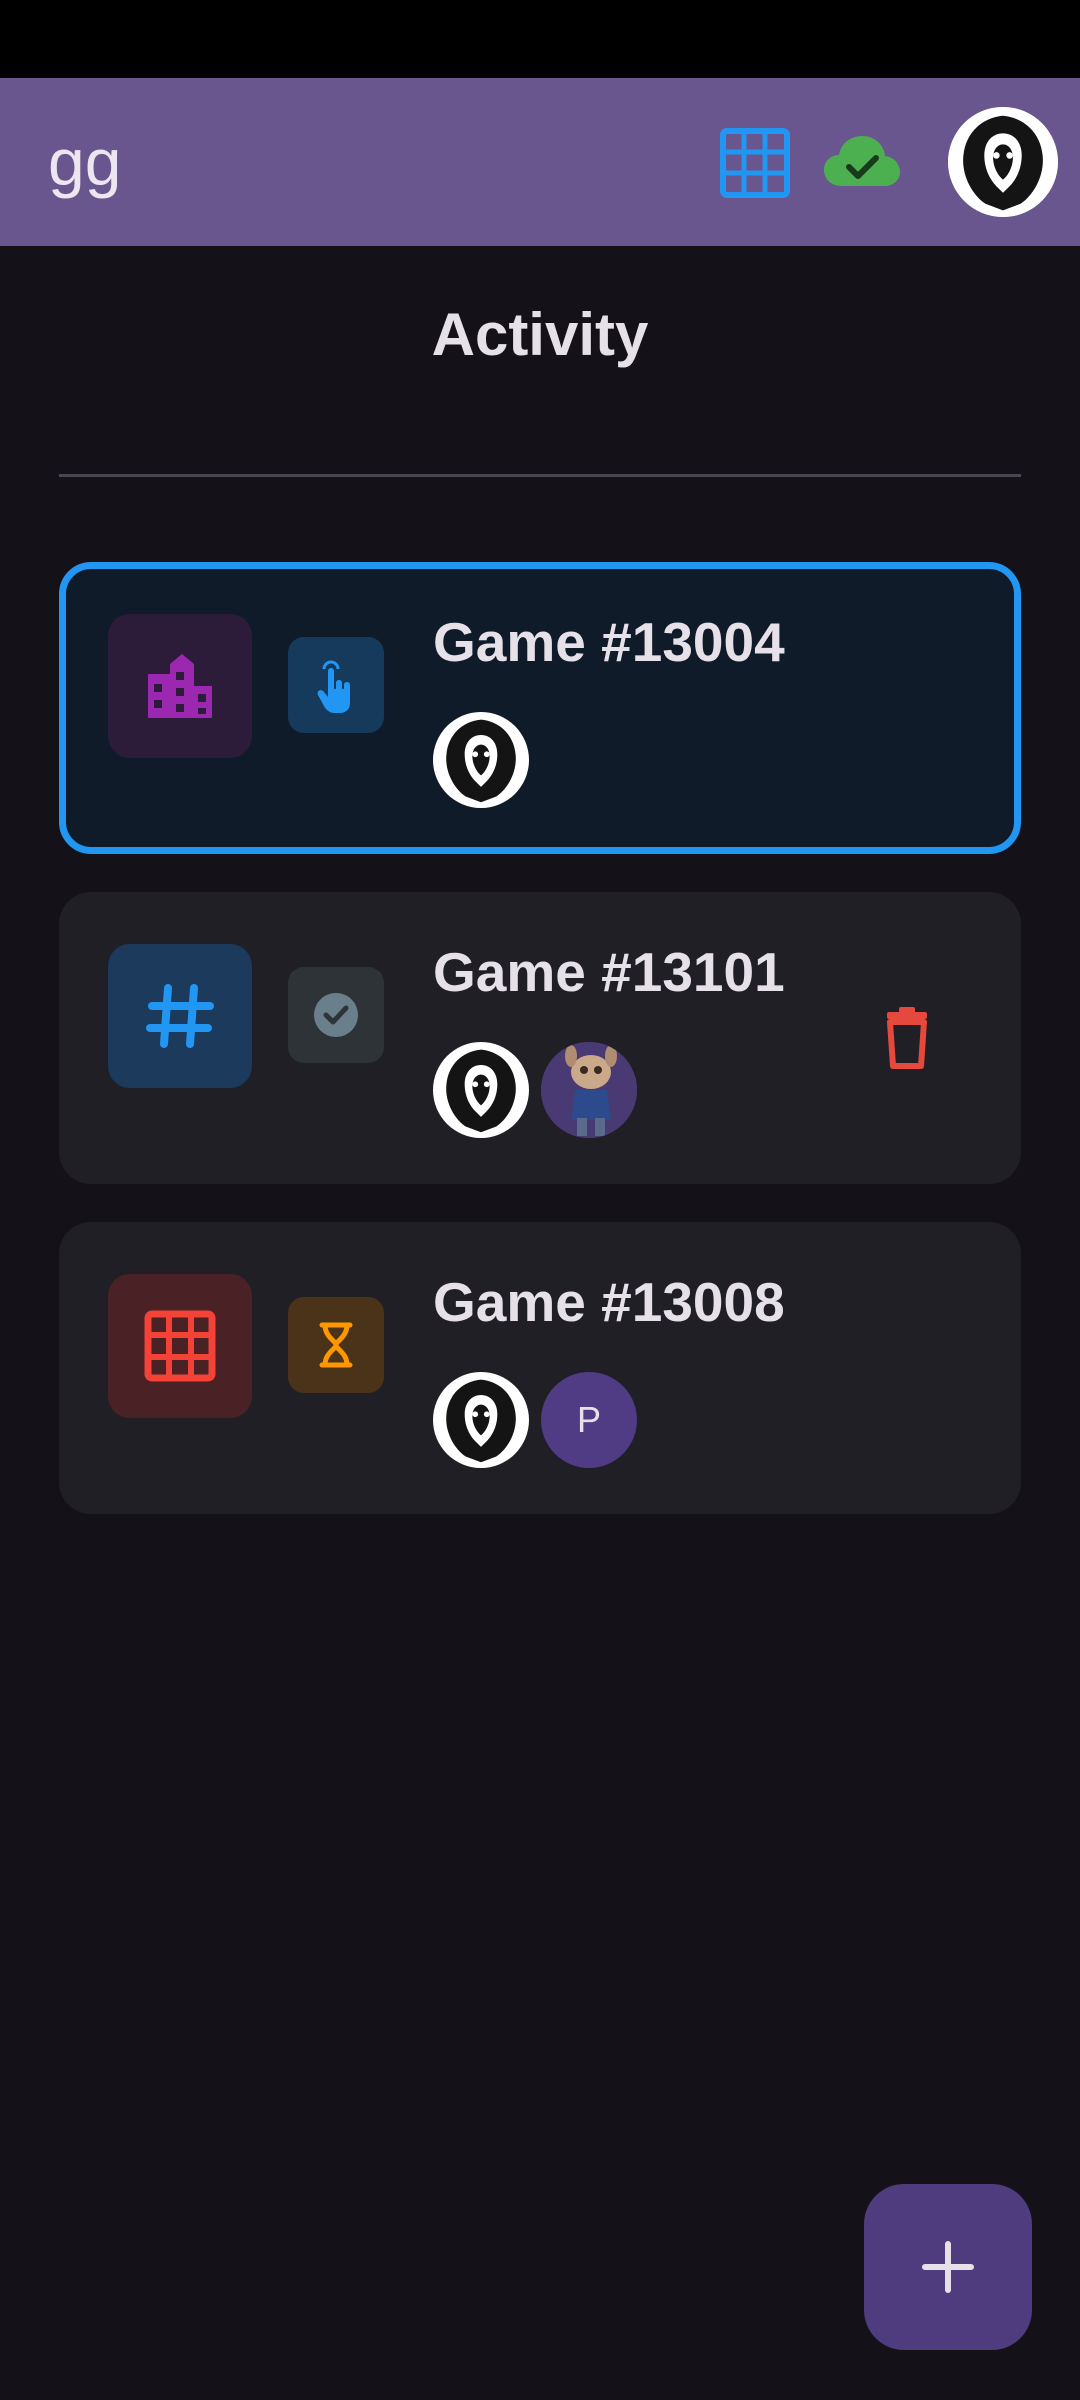 The height and width of the screenshot is (2400, 1080). Describe the element at coordinates (540, 39) in the screenshot. I see `status-bar` at that location.